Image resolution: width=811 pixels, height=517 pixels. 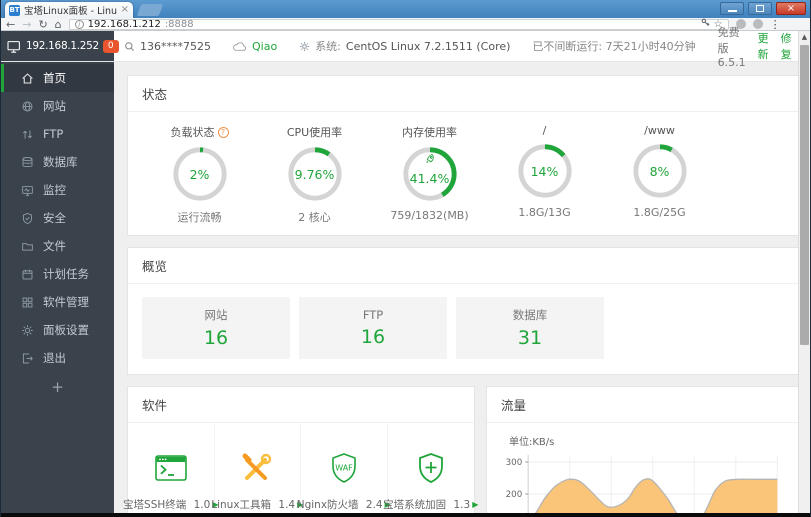 What do you see at coordinates (27, 274) in the screenshot?
I see `calendar-icon` at bounding box center [27, 274].